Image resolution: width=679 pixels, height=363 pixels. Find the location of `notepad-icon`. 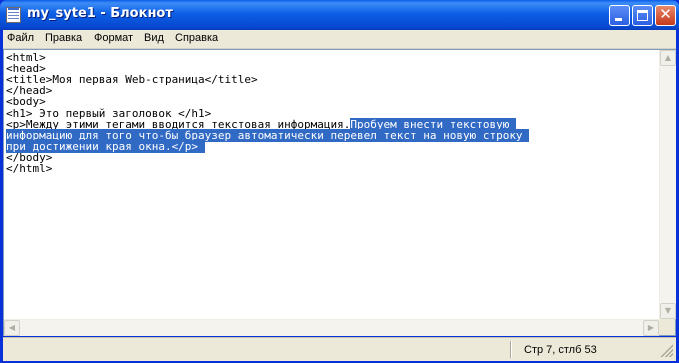

notepad-icon is located at coordinates (13, 15).